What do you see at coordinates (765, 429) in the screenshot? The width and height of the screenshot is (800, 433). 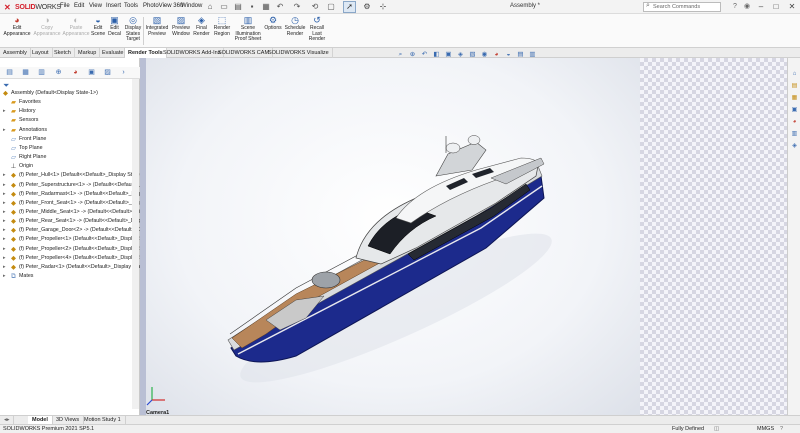 I see `unit-system: MMGS` at bounding box center [765, 429].